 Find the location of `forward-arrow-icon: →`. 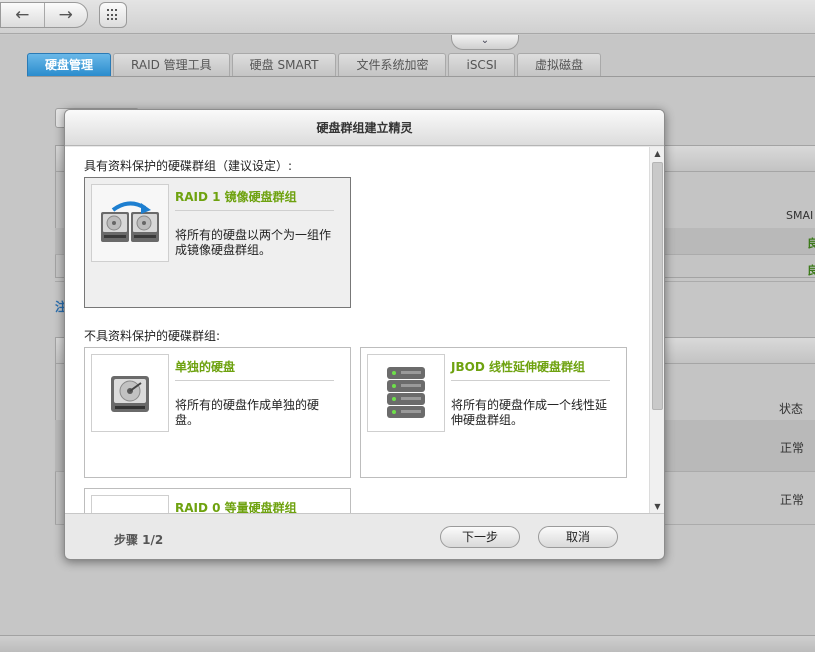

forward-arrow-icon: → is located at coordinates (65, 15).